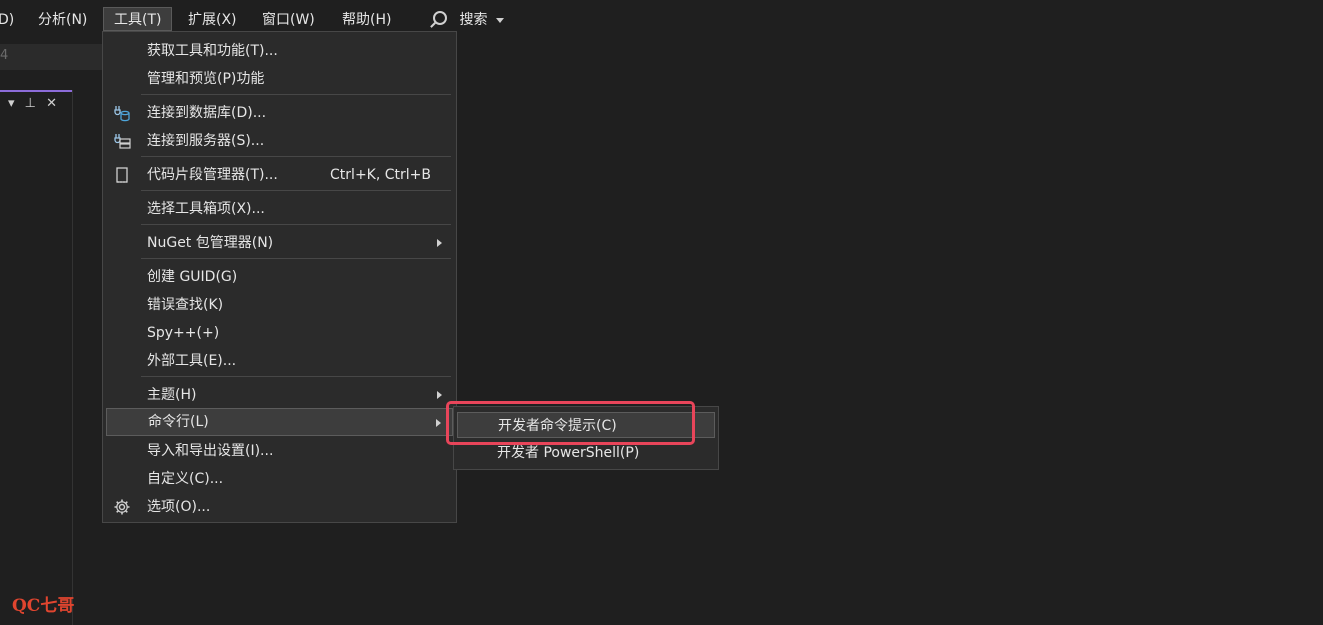 This screenshot has width=1323, height=625. What do you see at coordinates (279, 333) in the screenshot?
I see `menu-item-spy: Spy++(+)` at bounding box center [279, 333].